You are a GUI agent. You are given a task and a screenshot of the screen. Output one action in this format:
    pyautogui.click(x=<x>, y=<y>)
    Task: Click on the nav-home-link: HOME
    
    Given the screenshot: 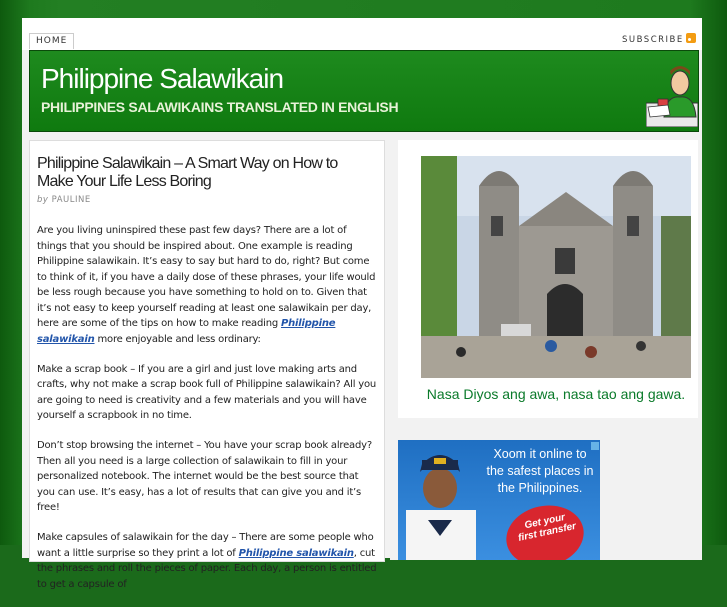 What is the action you would take?
    pyautogui.click(x=52, y=41)
    